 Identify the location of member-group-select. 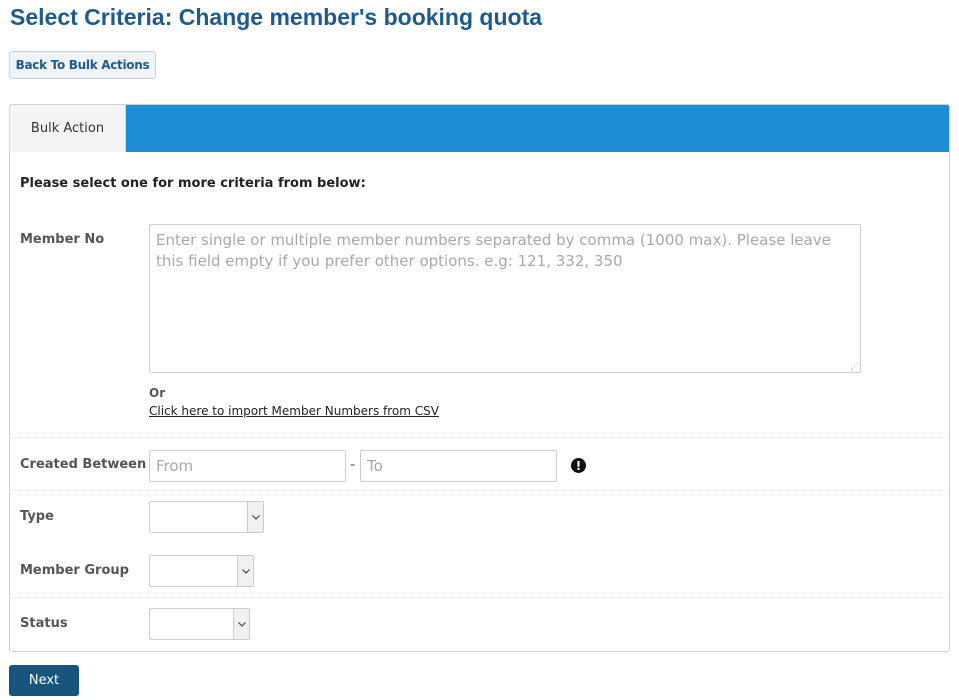
(201, 571).